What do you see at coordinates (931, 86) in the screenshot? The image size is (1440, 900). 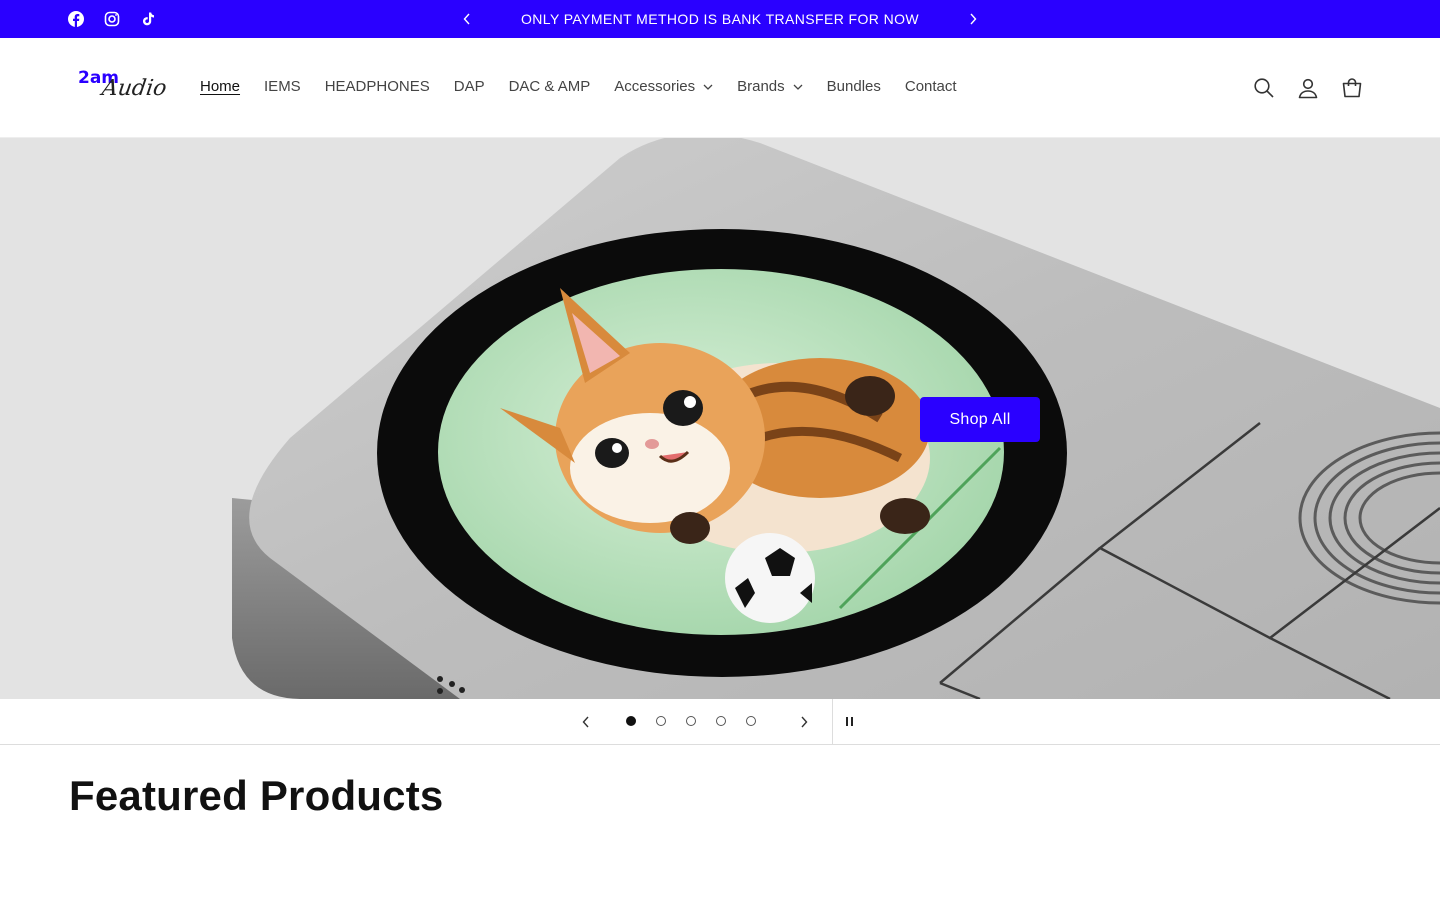 I see `nav-item-contact: Contact` at bounding box center [931, 86].